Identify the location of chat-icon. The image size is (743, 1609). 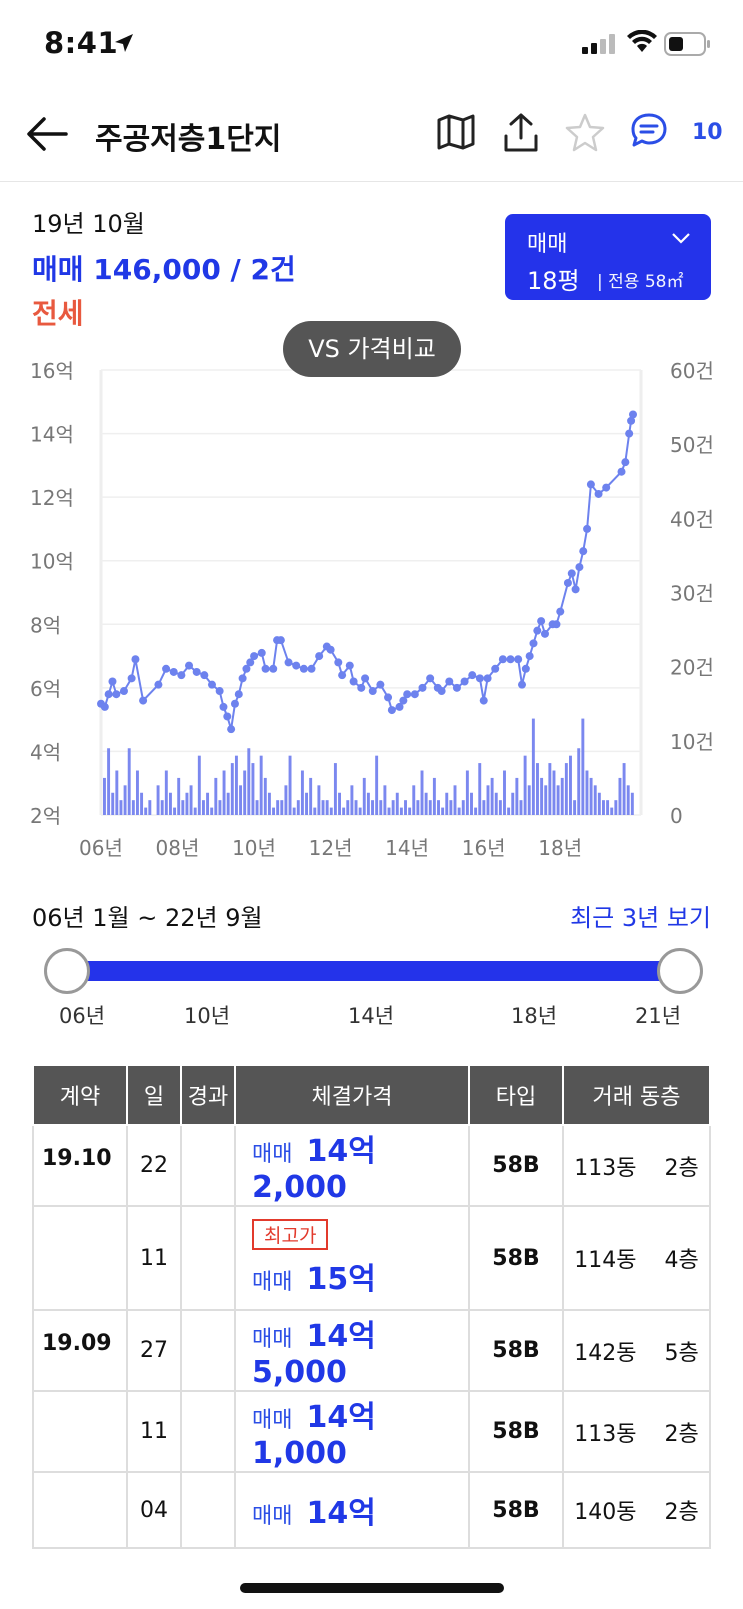
(649, 131).